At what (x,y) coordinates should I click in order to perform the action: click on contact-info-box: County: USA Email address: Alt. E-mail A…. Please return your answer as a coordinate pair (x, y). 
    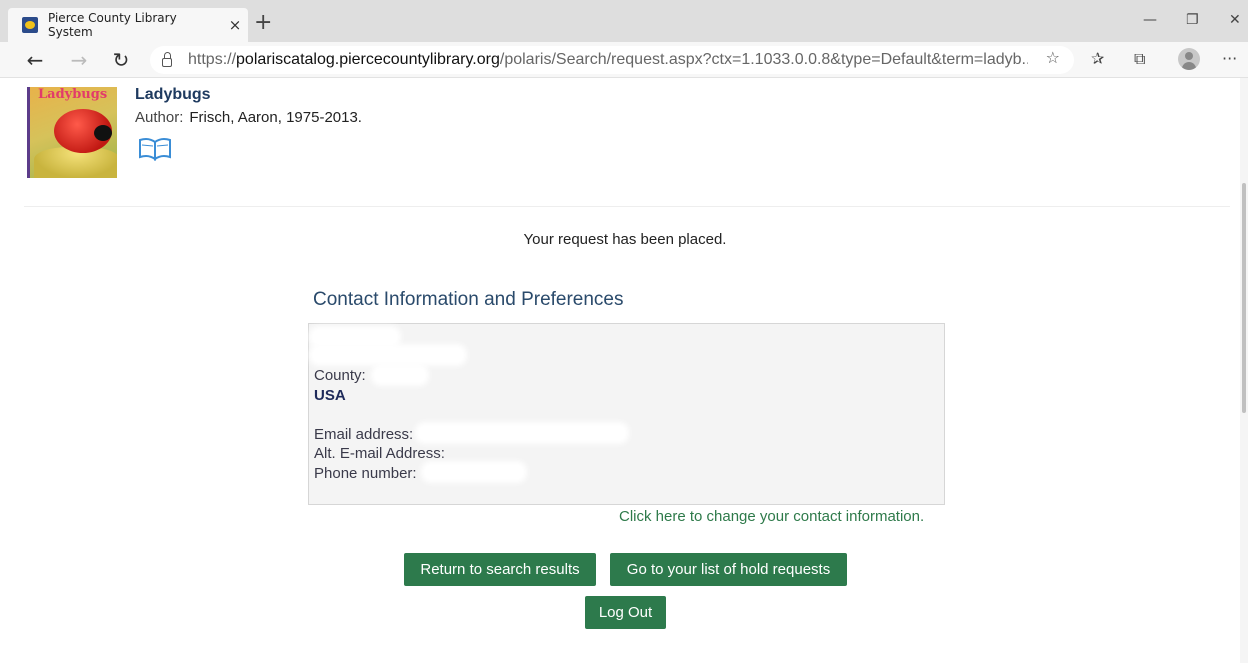
    Looking at the image, I should click on (626, 414).